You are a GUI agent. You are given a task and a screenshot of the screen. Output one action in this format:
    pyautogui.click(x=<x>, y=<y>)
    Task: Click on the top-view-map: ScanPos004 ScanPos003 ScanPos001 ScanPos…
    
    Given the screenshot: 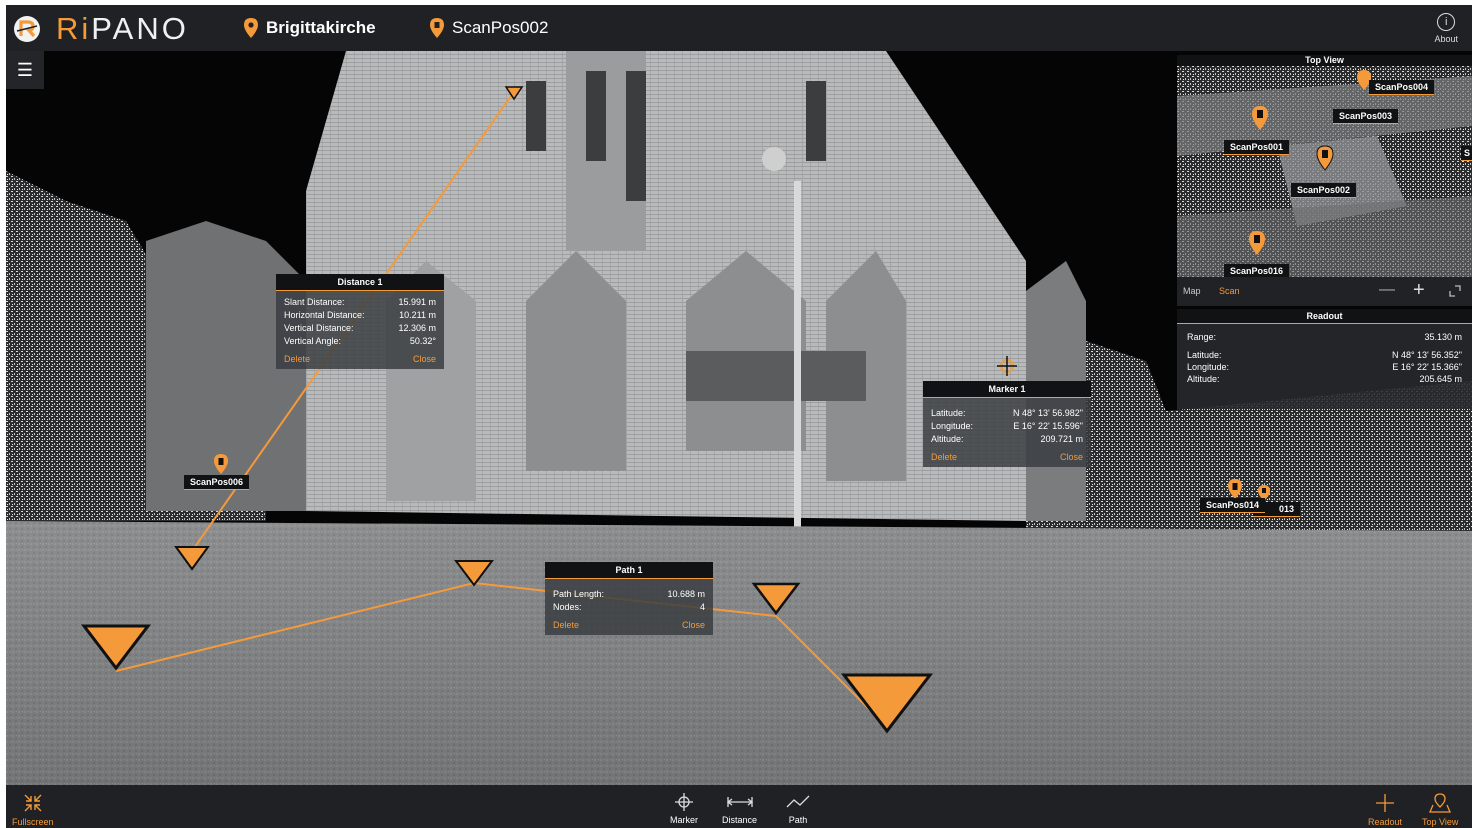 What is the action you would take?
    pyautogui.click(x=1324, y=171)
    